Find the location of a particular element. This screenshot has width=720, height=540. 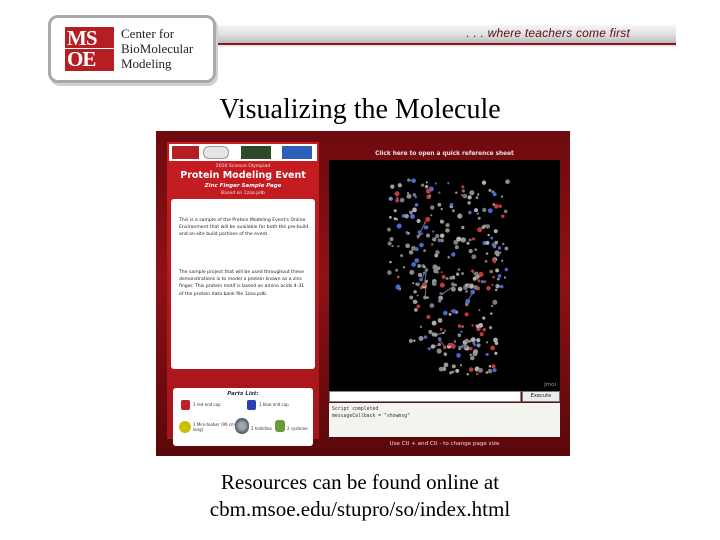

jmol-viewer: Jmol is located at coordinates (444, 275).